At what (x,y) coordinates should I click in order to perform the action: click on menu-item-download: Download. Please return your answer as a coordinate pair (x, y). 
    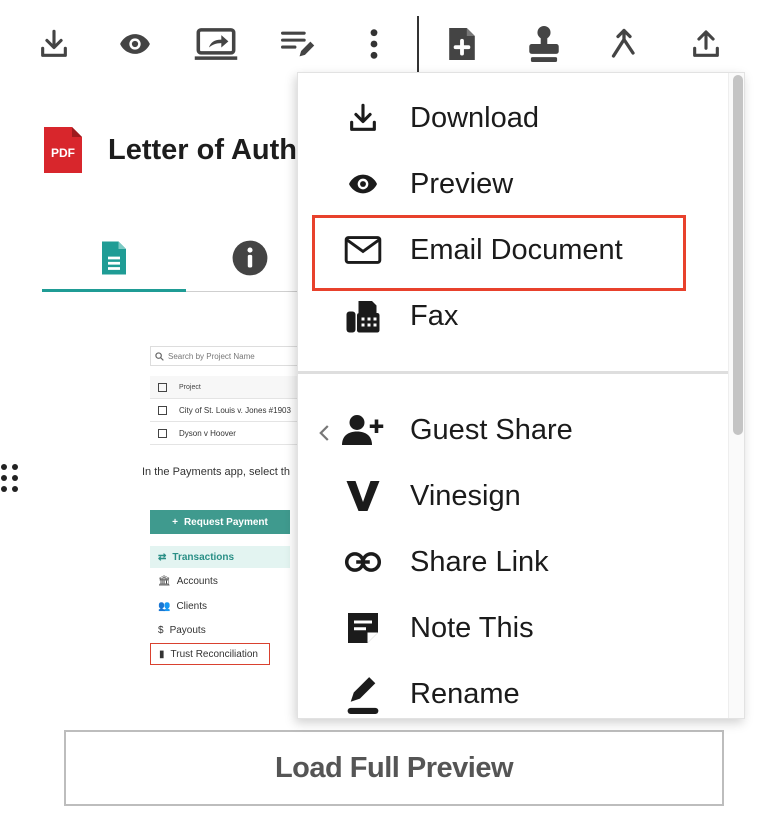
    Looking at the image, I should click on (513, 118).